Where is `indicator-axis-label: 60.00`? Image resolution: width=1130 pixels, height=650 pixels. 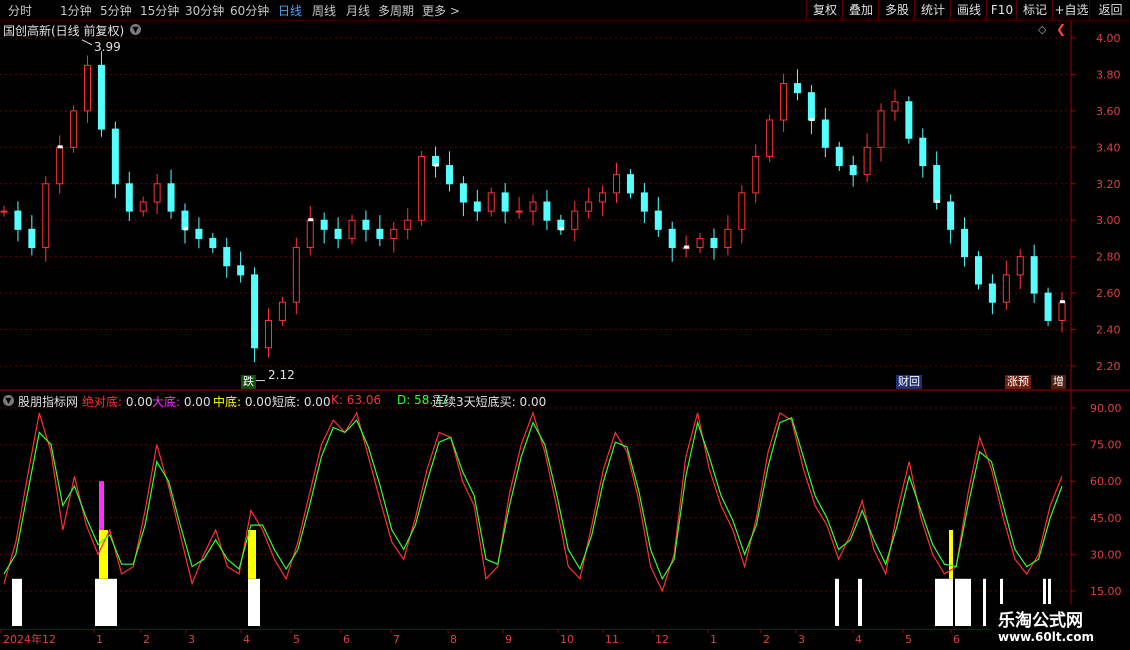
indicator-axis-label: 60.00 is located at coordinates (1106, 481).